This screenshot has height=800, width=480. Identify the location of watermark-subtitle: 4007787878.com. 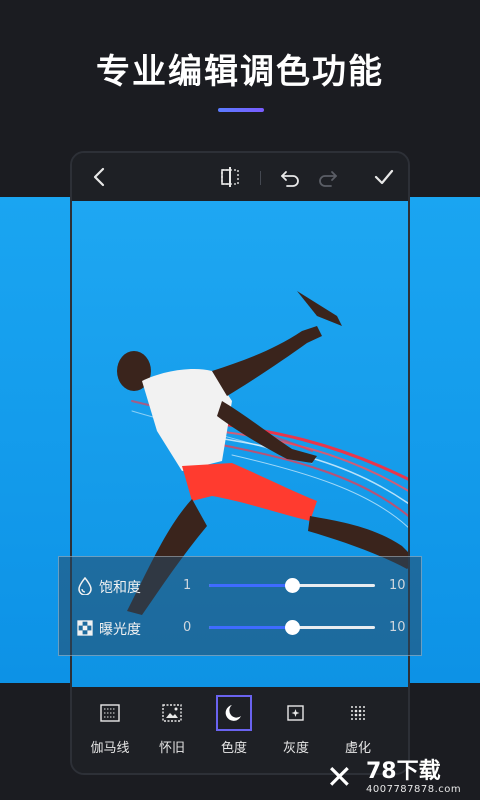
(414, 789).